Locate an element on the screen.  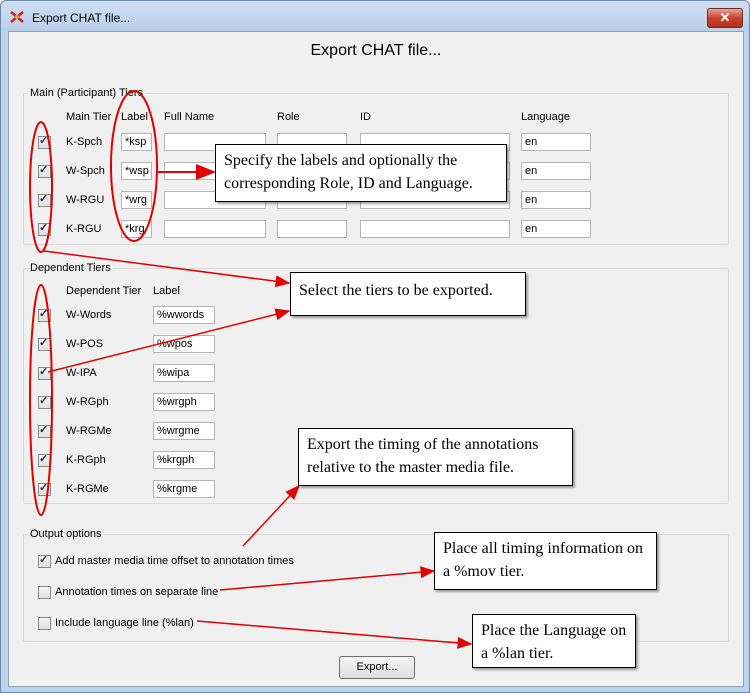
main-tier-name: K-RGU is located at coordinates (84, 229).